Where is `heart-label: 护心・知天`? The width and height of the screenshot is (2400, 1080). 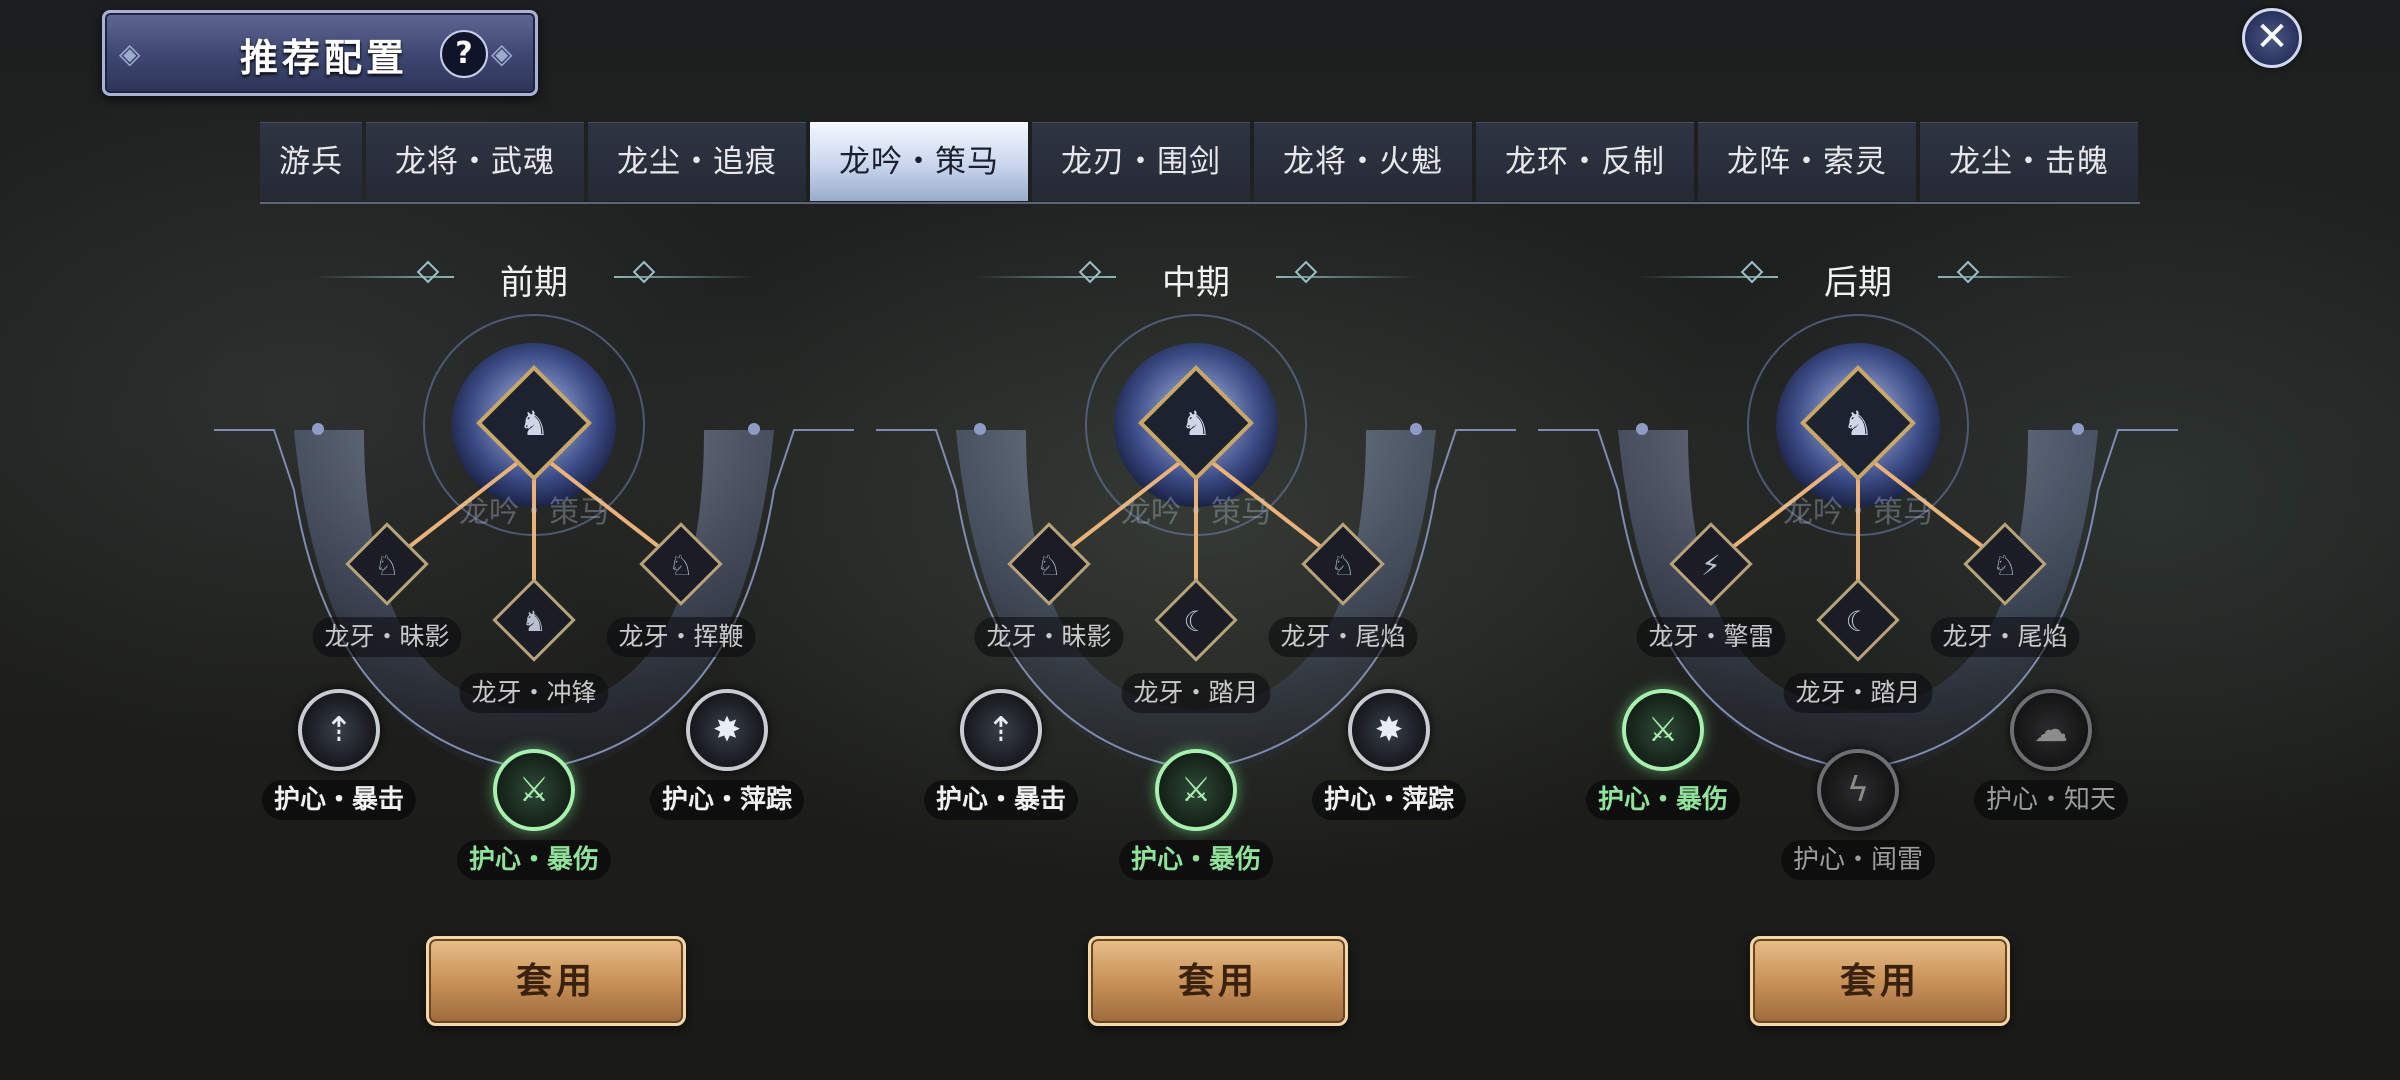
heart-label: 护心・知天 is located at coordinates (2051, 800).